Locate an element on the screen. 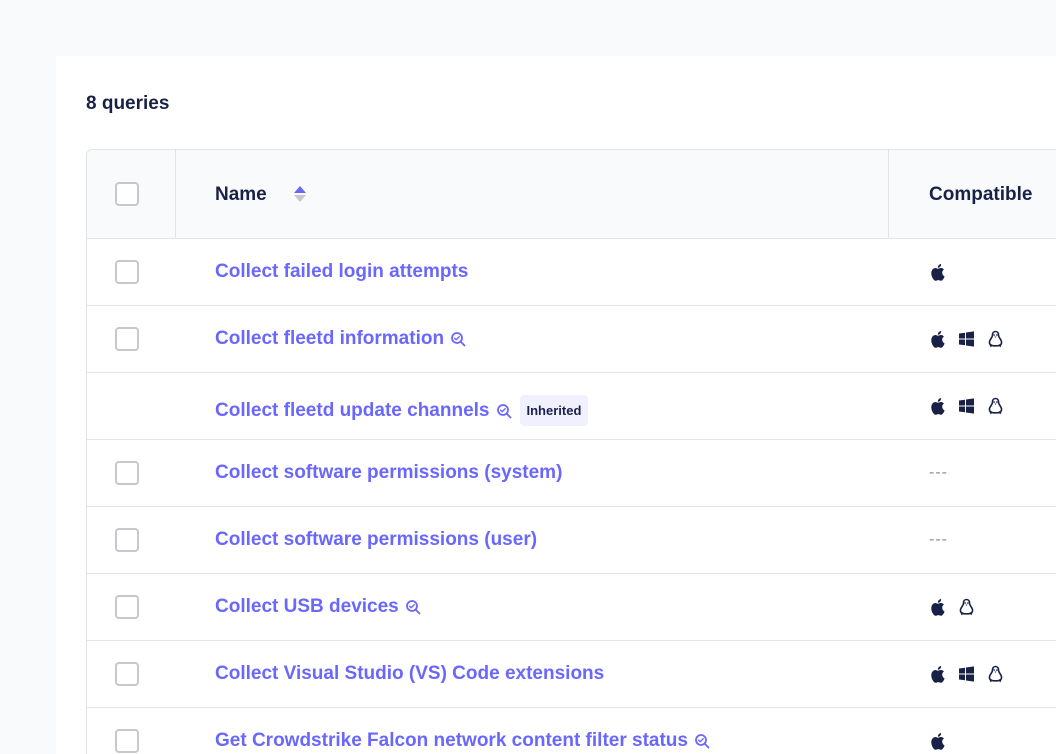 This screenshot has height=754, width=1056. compatible-header-label: Compatible is located at coordinates (981, 194).